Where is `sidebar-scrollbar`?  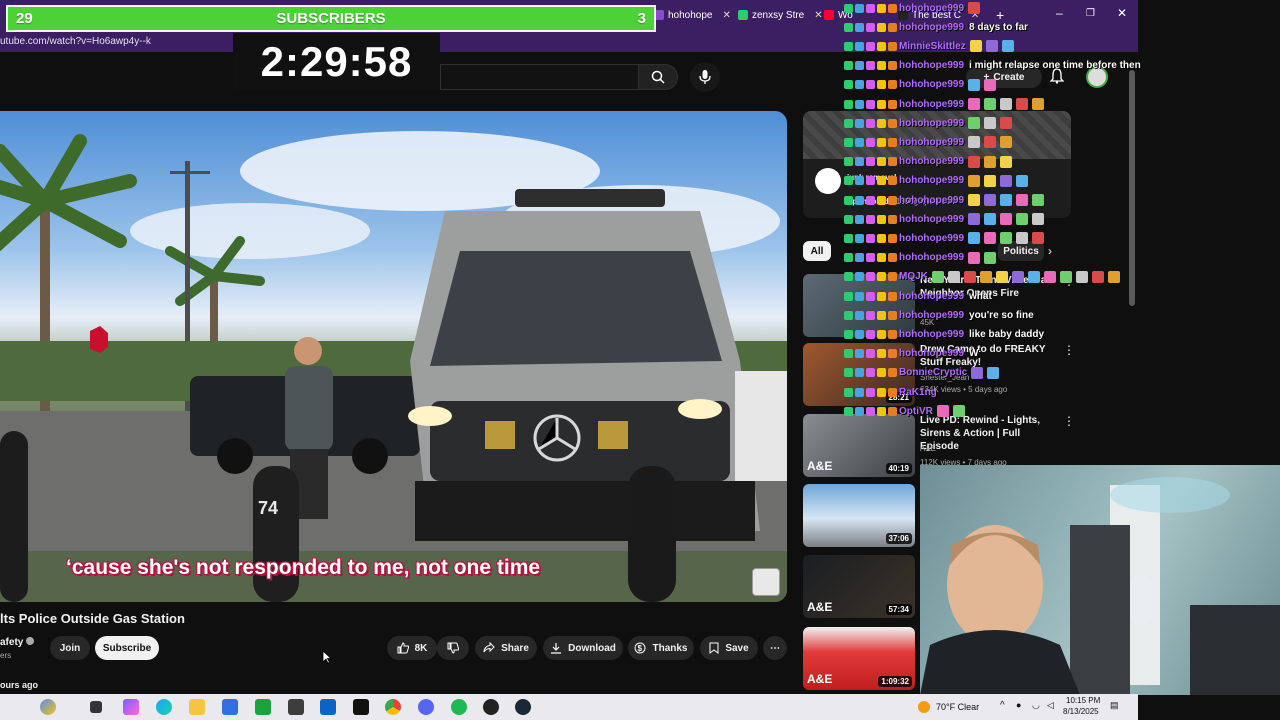 sidebar-scrollbar is located at coordinates (1132, 188).